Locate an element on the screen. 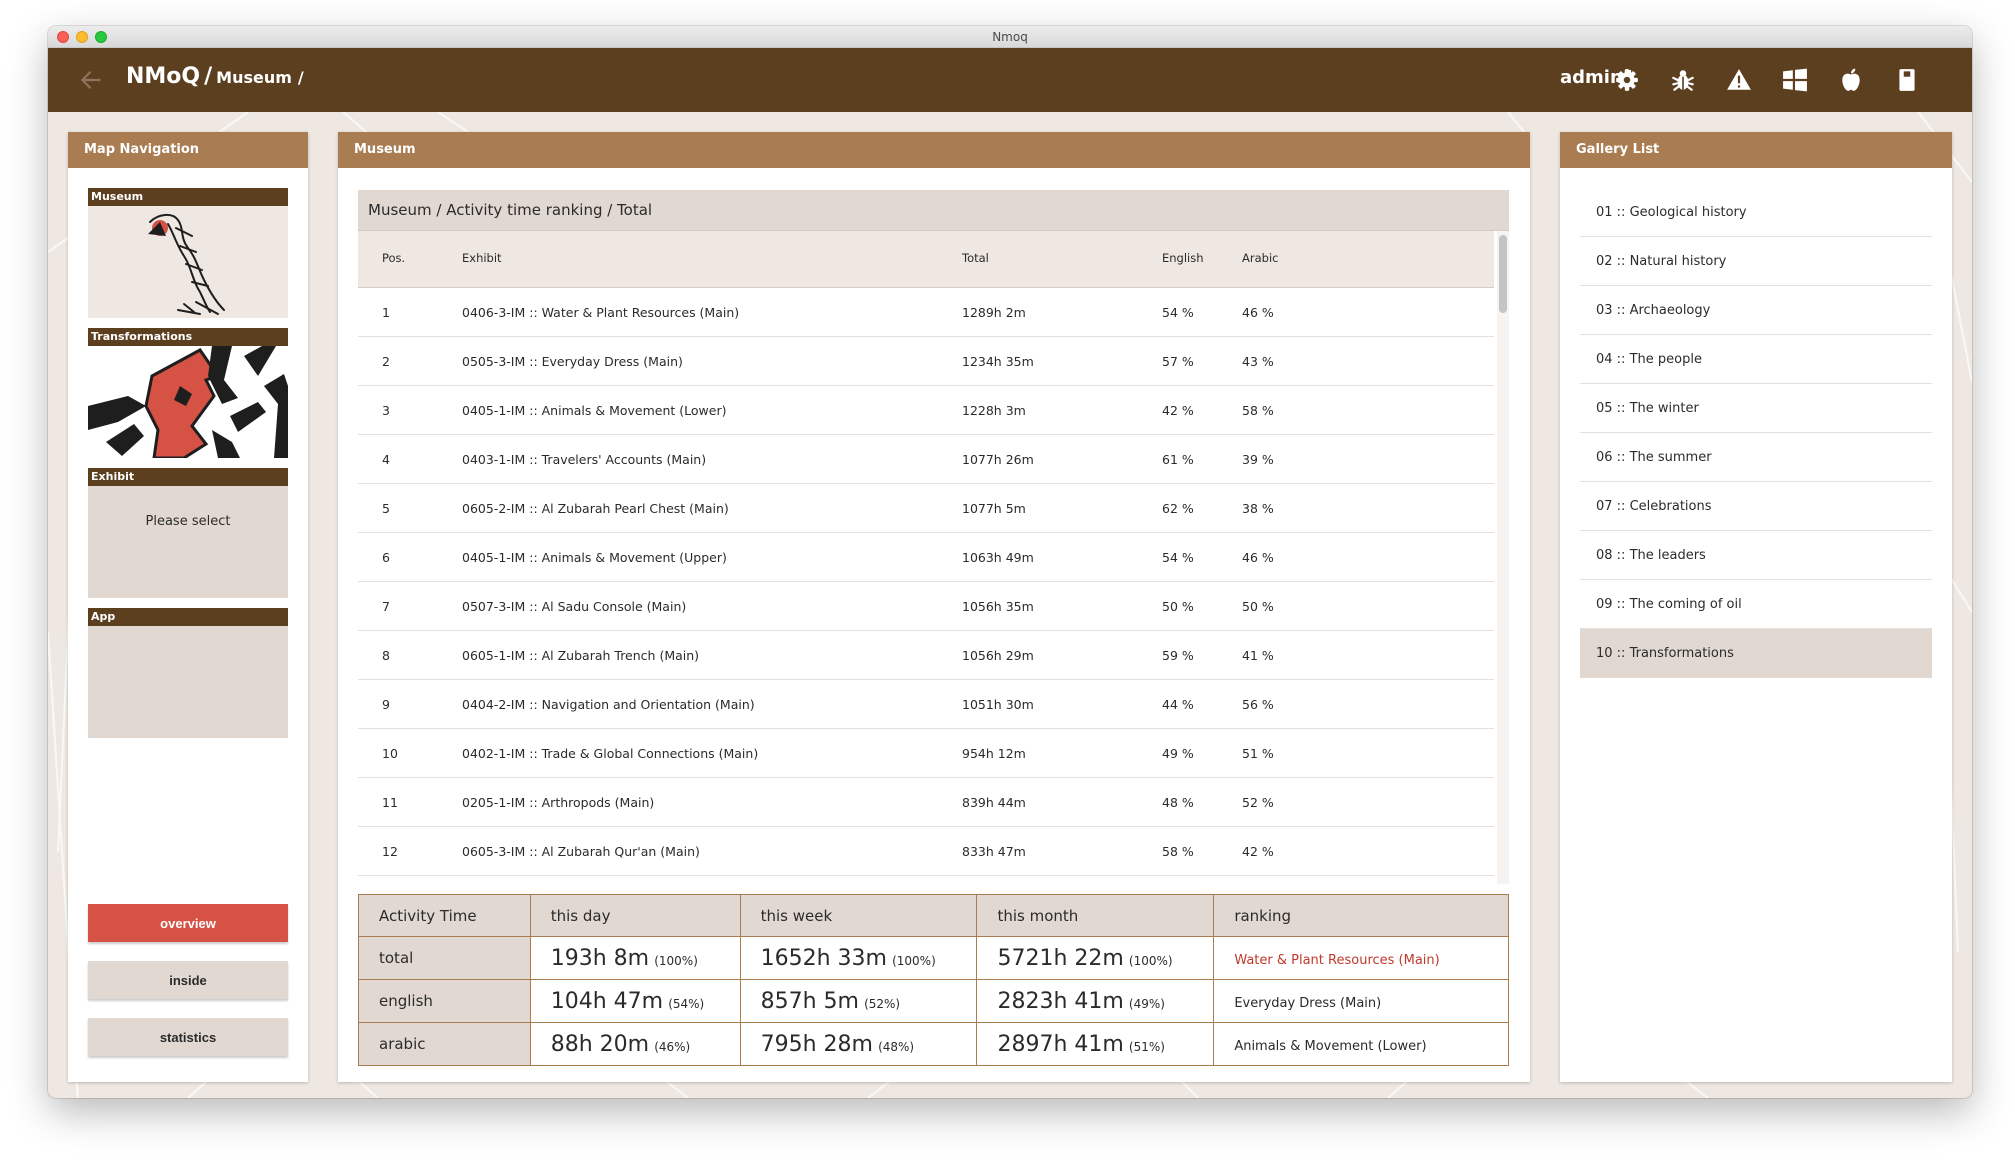 Image resolution: width=2015 pixels, height=1170 pixels. gear-icon is located at coordinates (1627, 80).